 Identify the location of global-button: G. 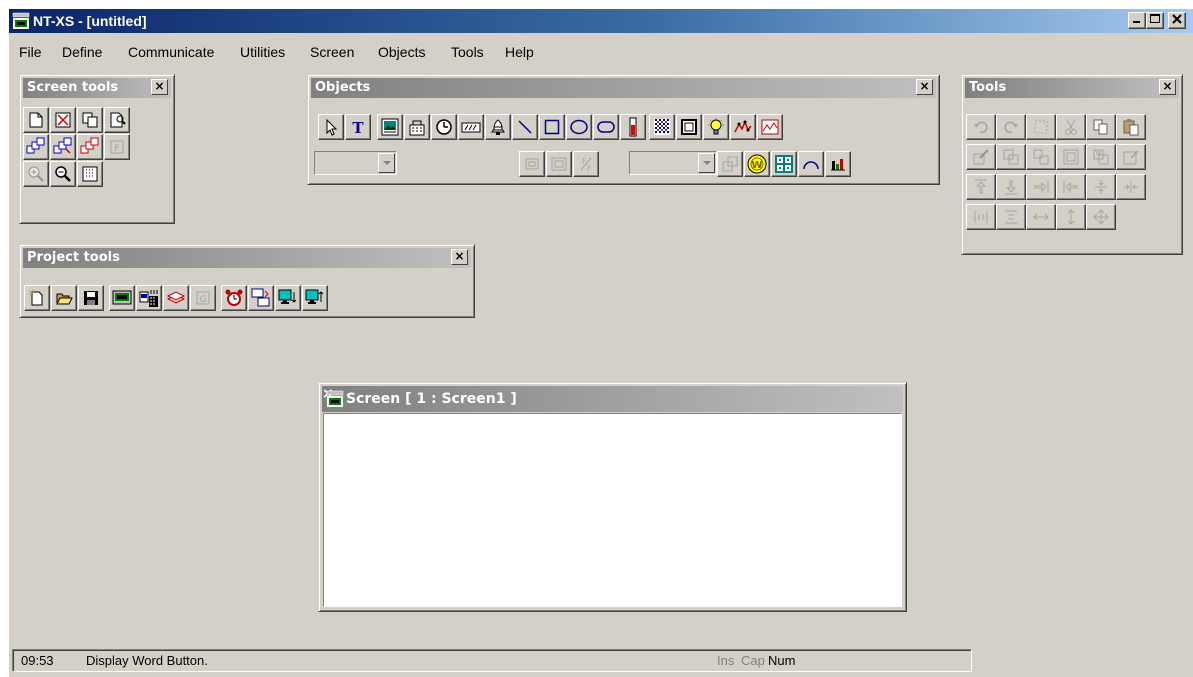
(203, 298).